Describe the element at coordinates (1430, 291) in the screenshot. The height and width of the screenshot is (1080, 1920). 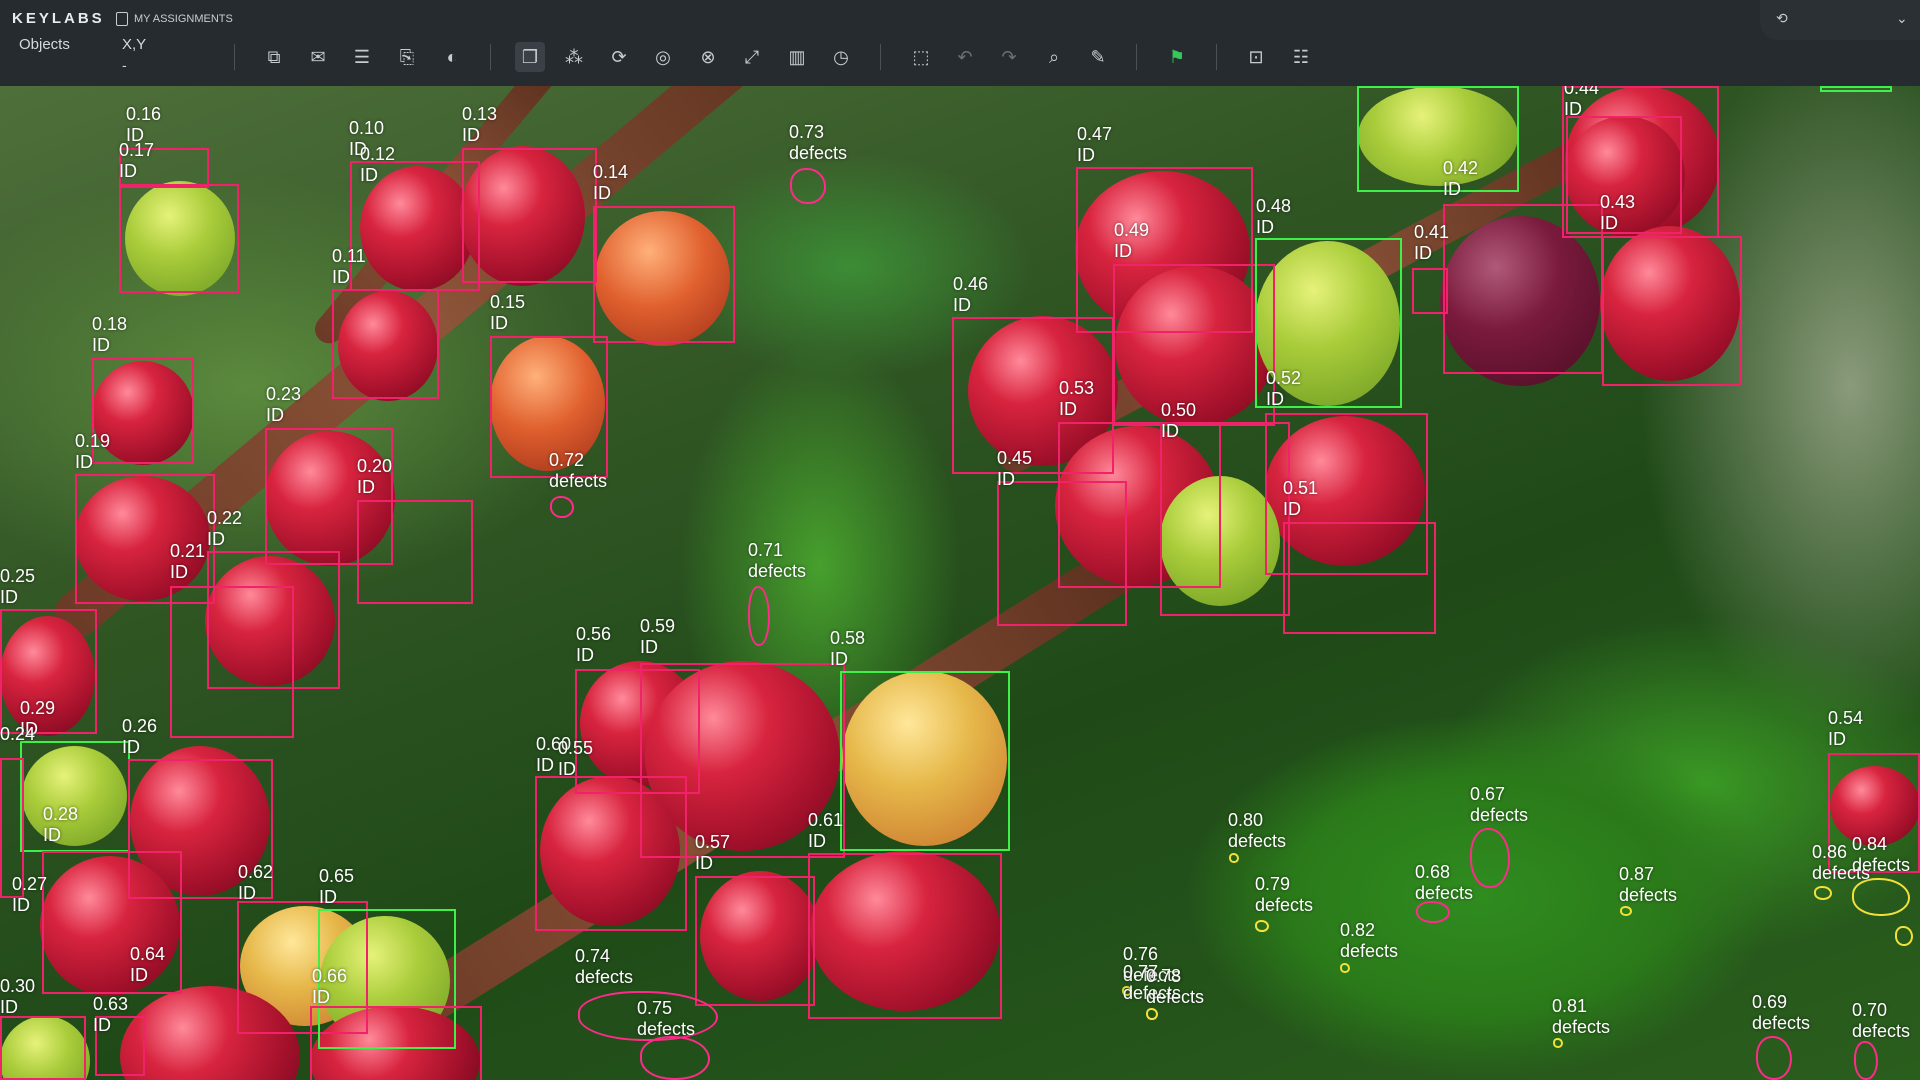
I see `bbox-small` at that location.